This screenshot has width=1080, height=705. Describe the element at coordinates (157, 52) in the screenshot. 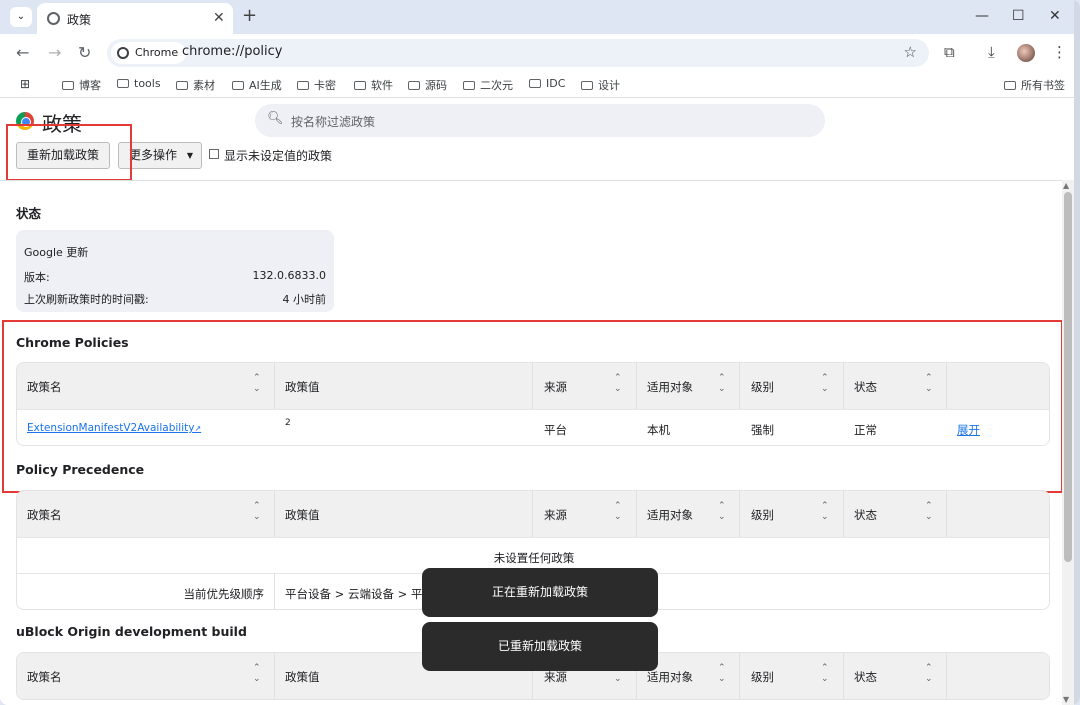

I see `site-chip-label: Chrome` at that location.